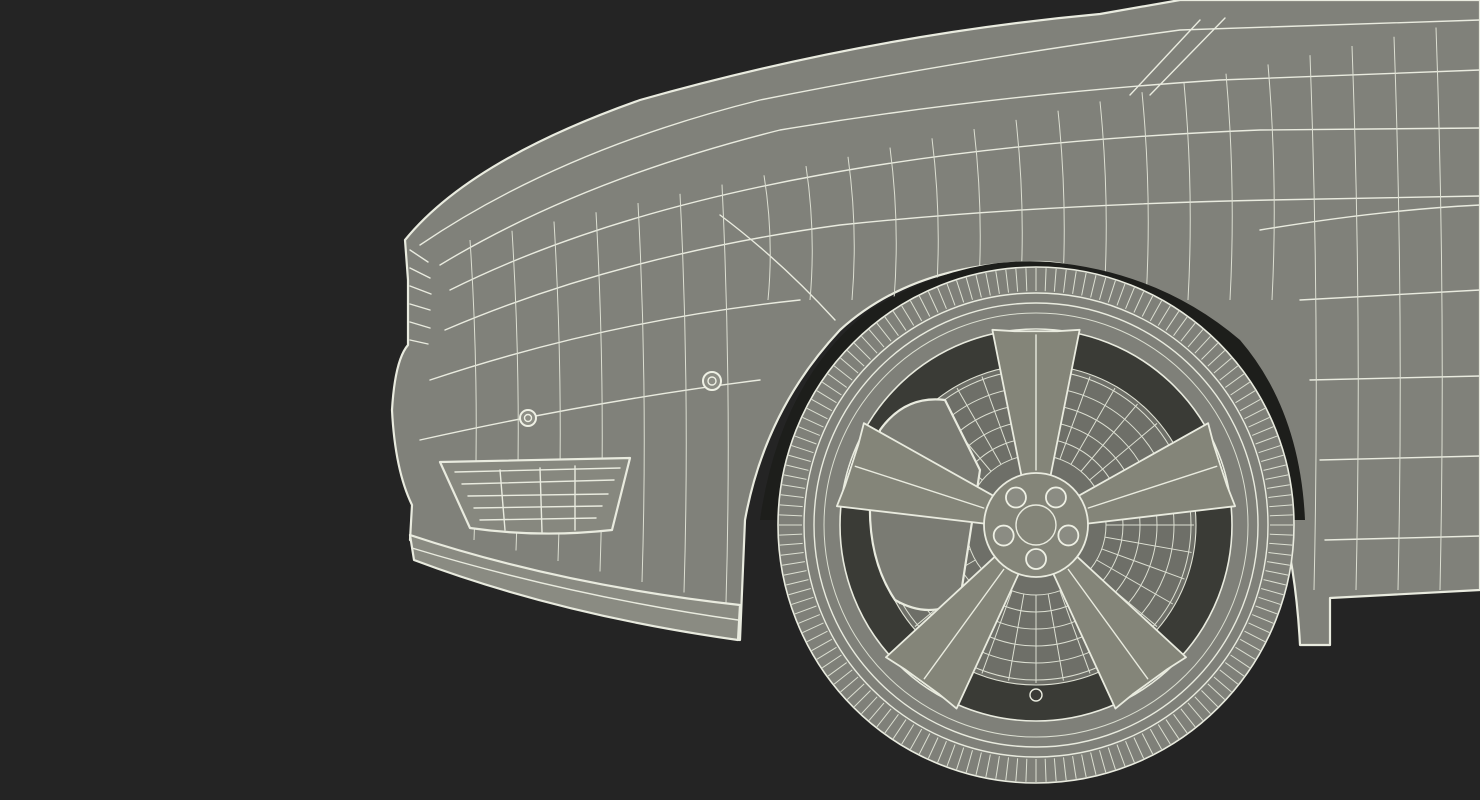  What do you see at coordinates (712, 381) in the screenshot?
I see `parking-sensor-right` at bounding box center [712, 381].